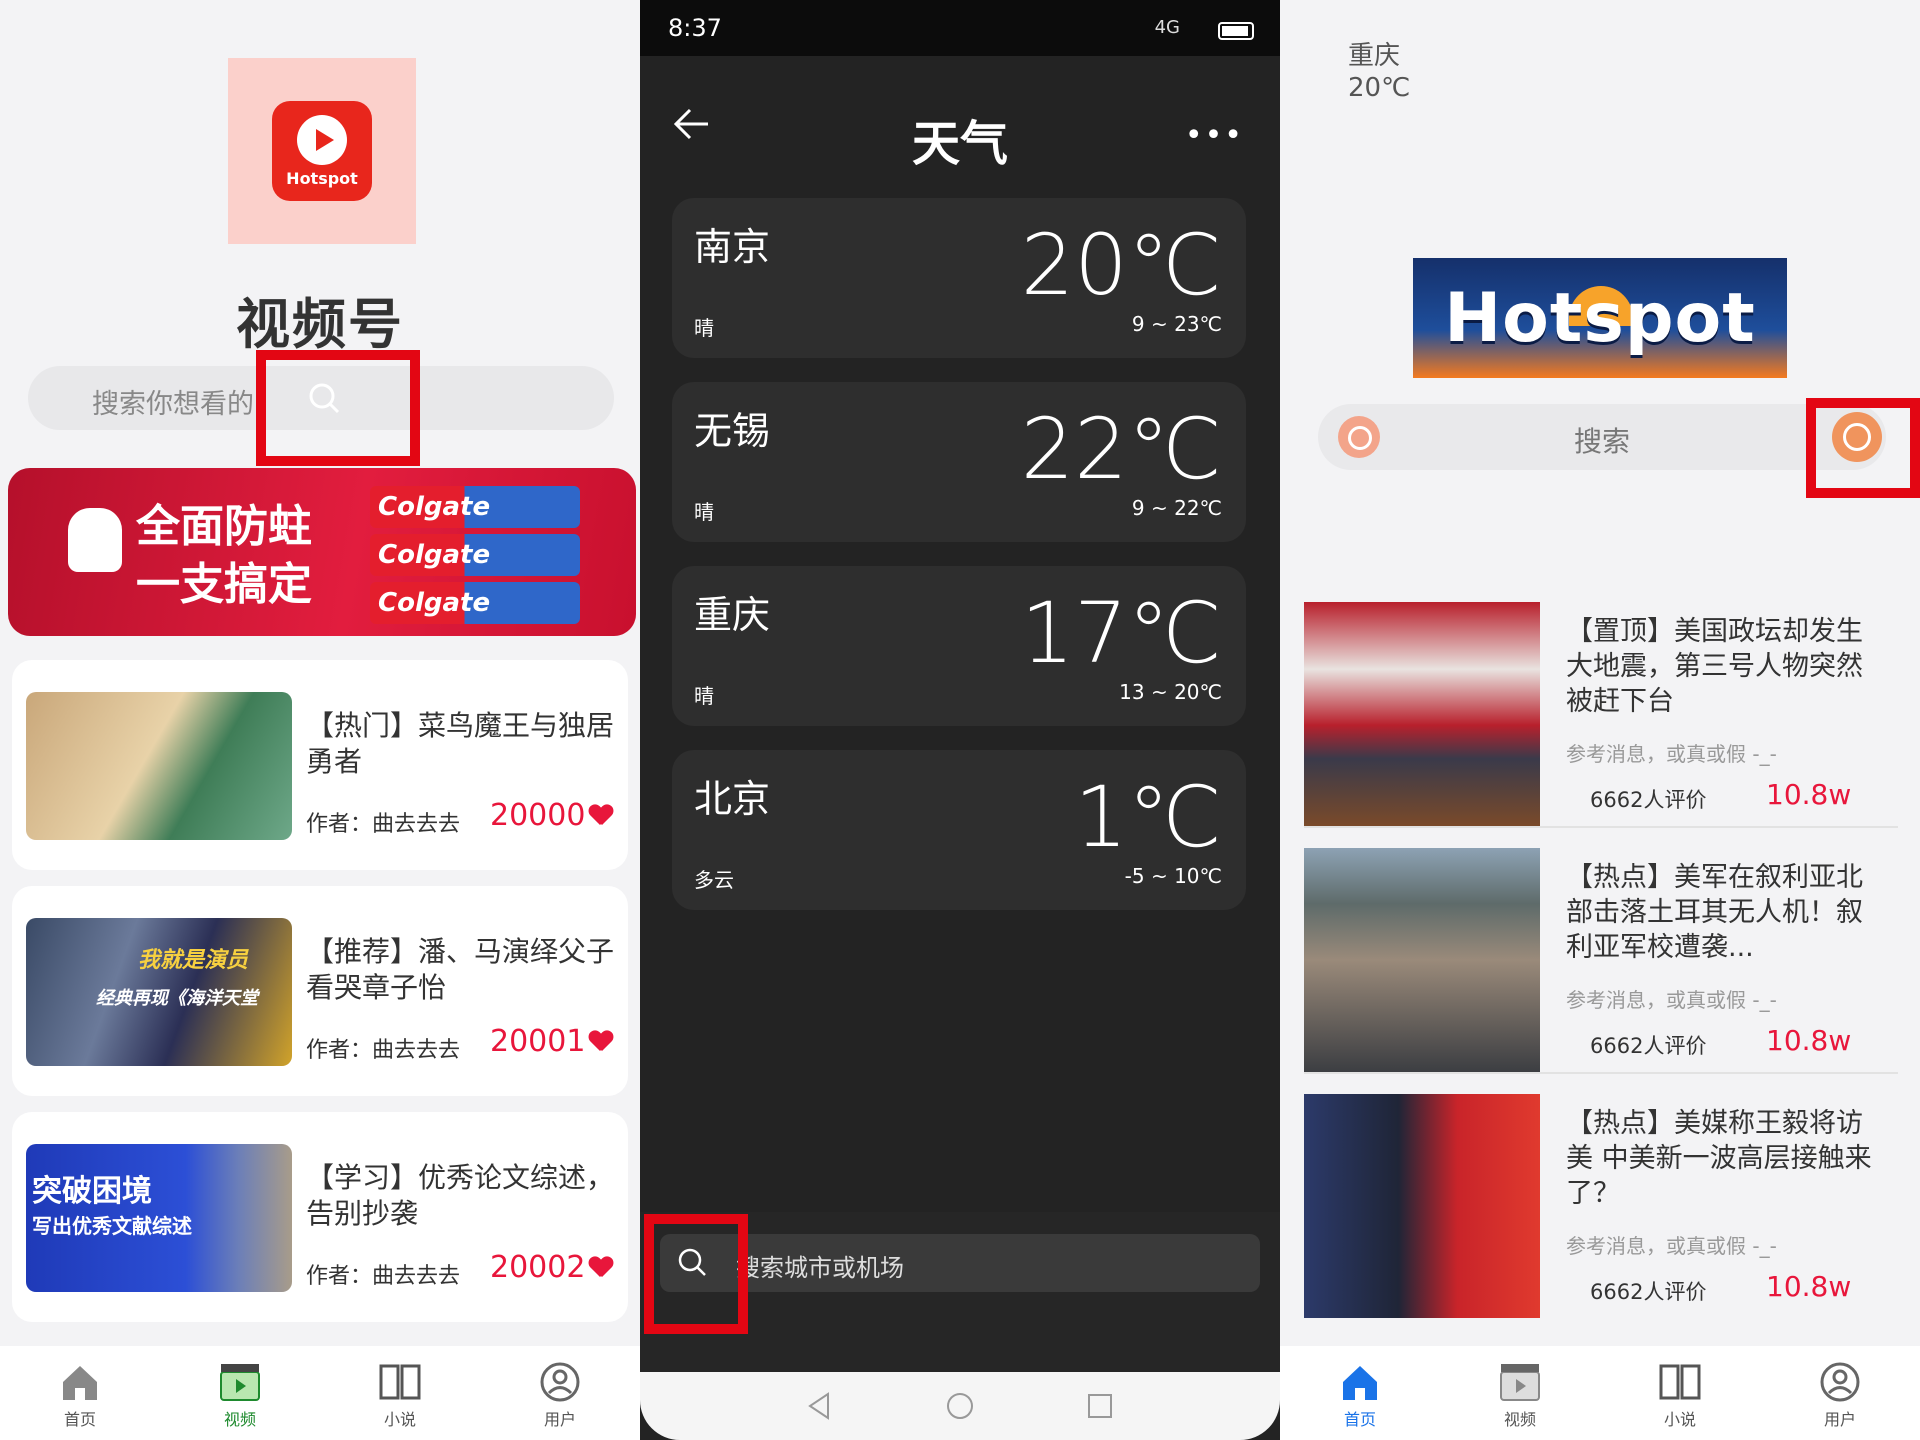 The height and width of the screenshot is (1440, 1920). Describe the element at coordinates (1170, 692) in the screenshot. I see `temp-range: 13 ~ 20℃` at that location.